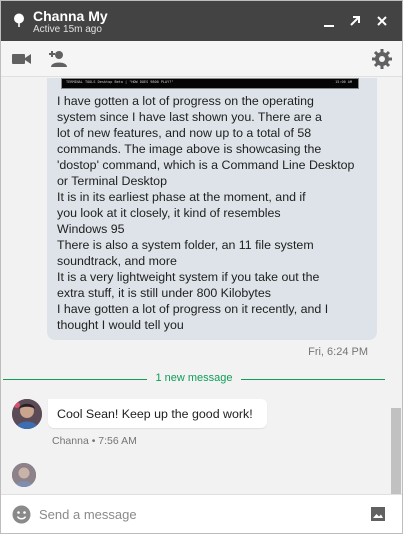 The width and height of the screenshot is (403, 534). Describe the element at coordinates (70, 16) in the screenshot. I see `contact-name: Channa My` at that location.